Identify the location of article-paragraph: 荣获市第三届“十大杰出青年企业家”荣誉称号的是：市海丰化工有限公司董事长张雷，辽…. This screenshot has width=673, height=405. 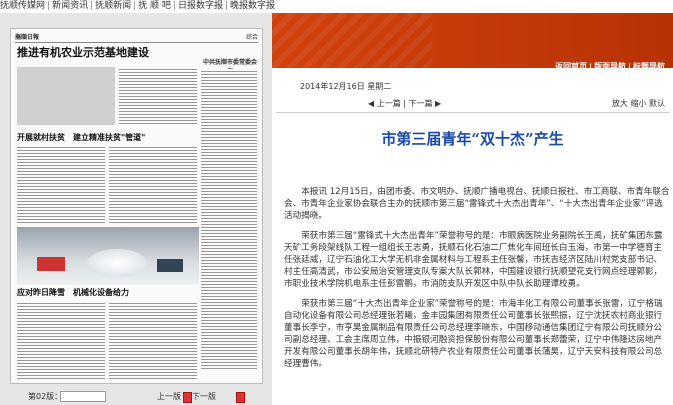
(473, 334).